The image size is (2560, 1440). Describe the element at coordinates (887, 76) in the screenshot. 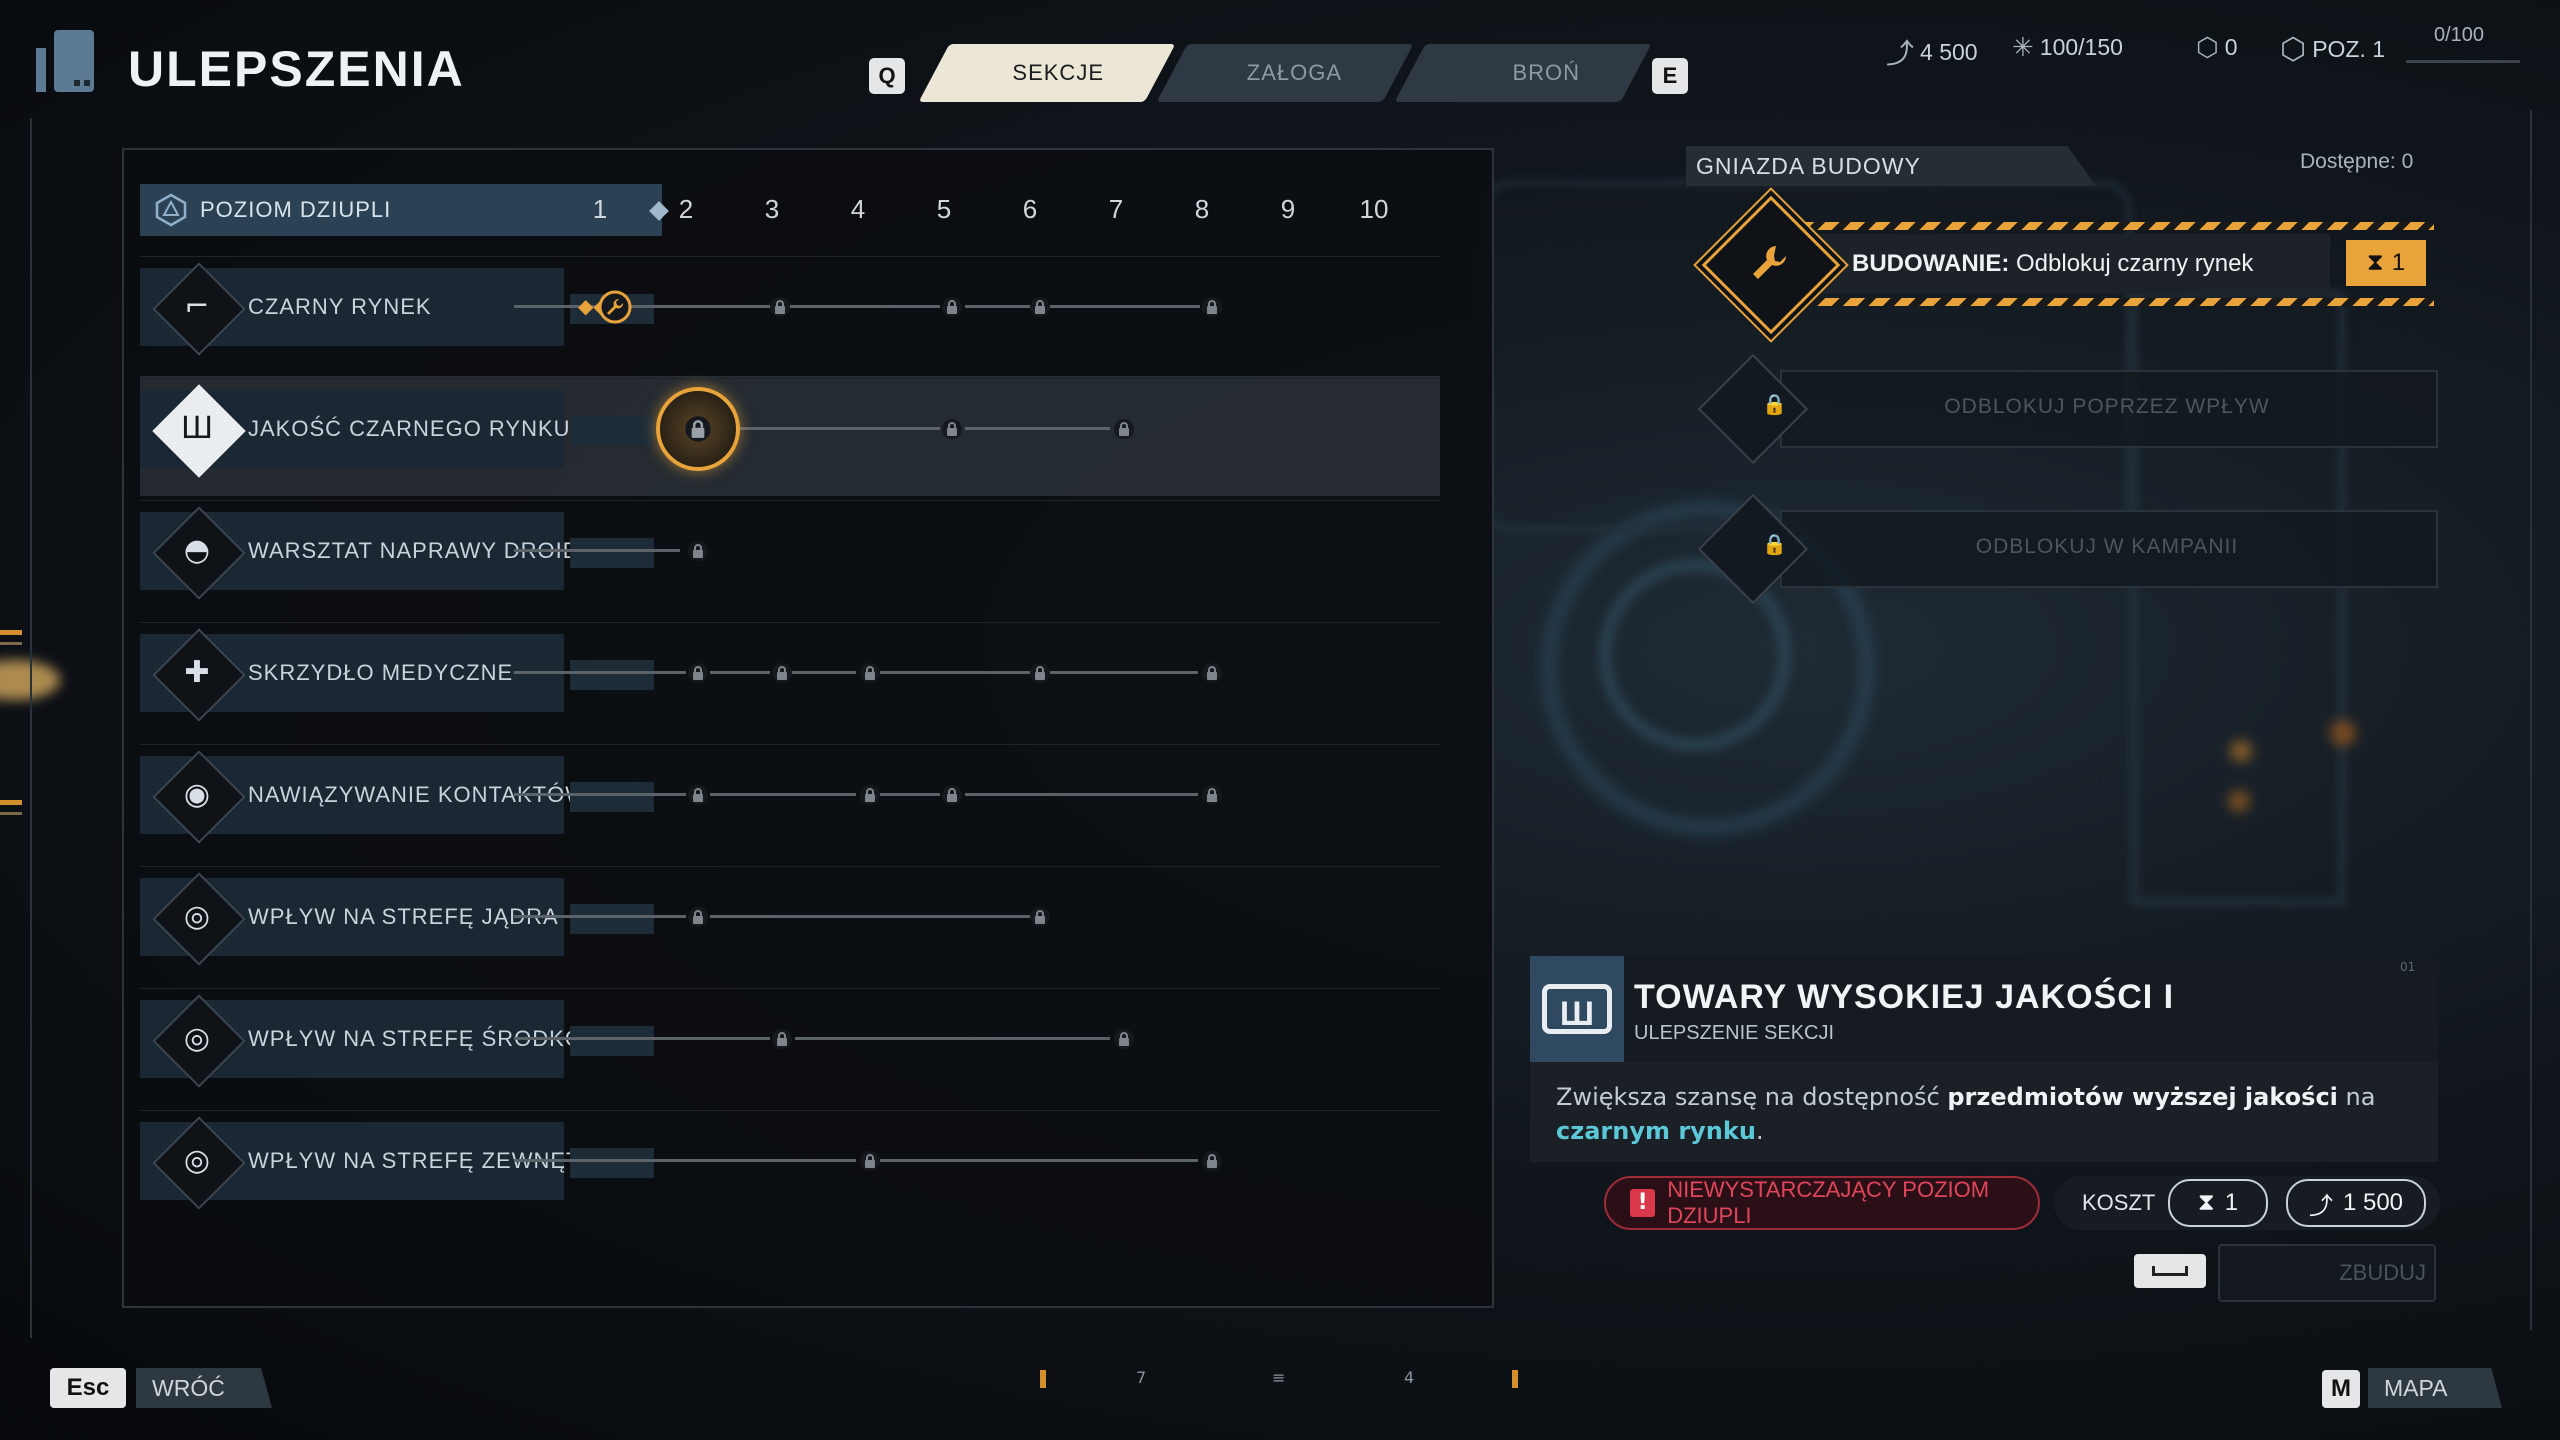

I see `tab-prev-key: Q` at that location.